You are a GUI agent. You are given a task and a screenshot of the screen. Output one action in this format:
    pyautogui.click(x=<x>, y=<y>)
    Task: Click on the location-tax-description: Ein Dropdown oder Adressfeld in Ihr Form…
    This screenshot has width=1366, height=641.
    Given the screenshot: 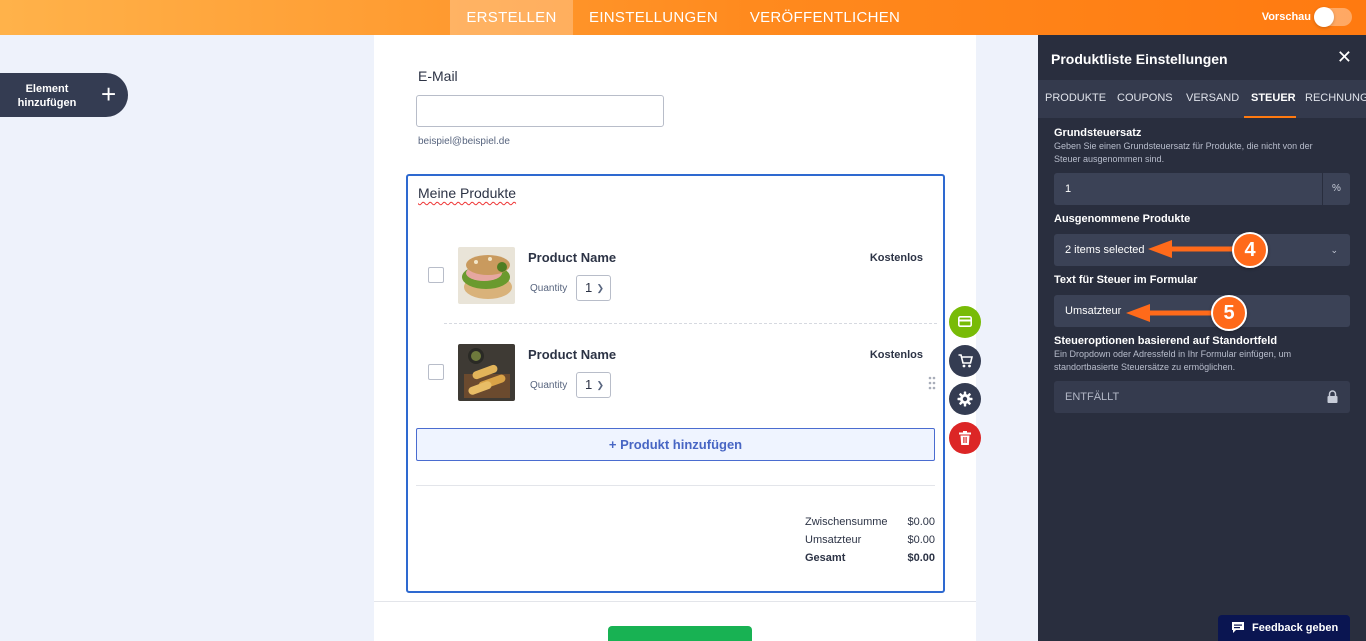 What is the action you would take?
    pyautogui.click(x=1173, y=360)
    